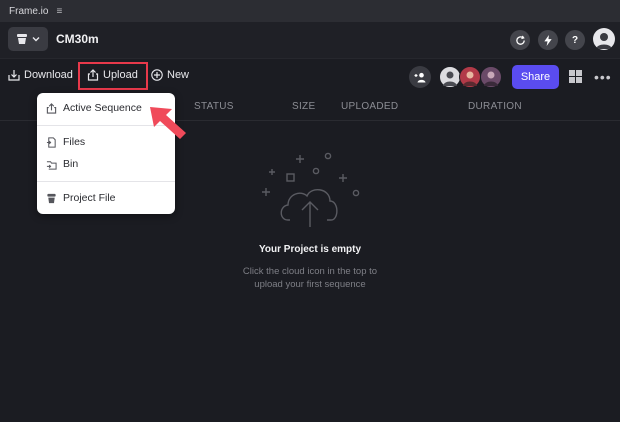 Image resolution: width=620 pixels, height=422 pixels. I want to click on bin-icon, so click(51, 165).